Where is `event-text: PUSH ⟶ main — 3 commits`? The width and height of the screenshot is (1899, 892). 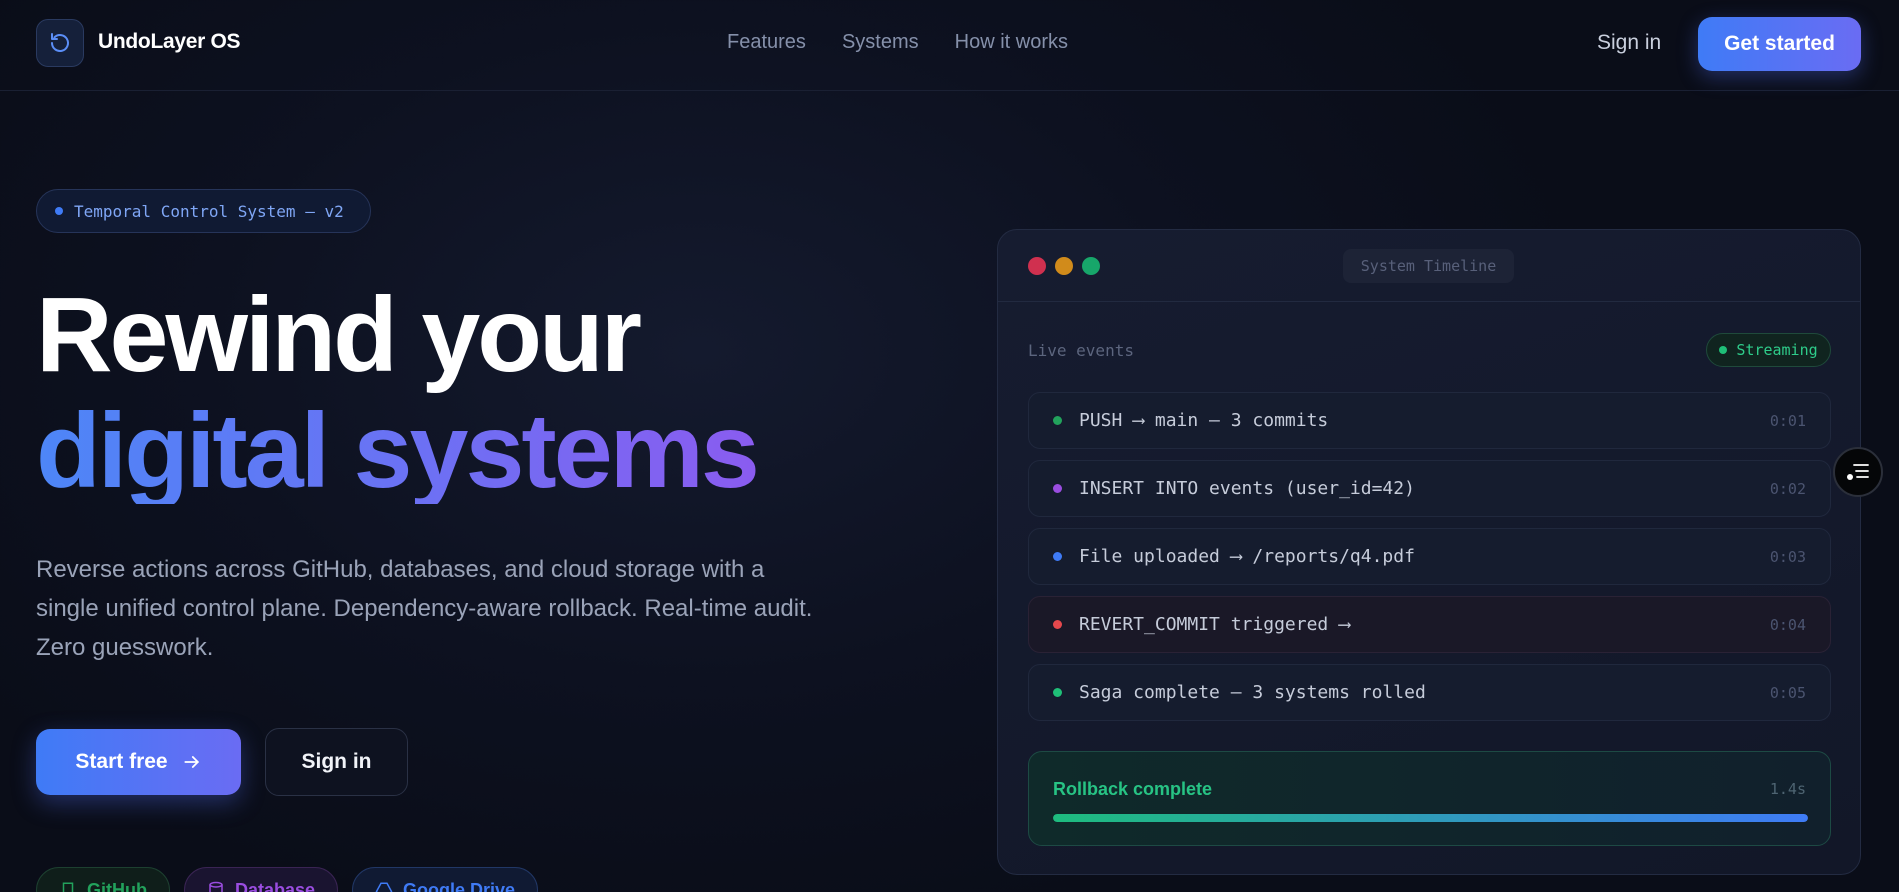
event-text: PUSH ⟶ main — 3 commits is located at coordinates (1204, 420).